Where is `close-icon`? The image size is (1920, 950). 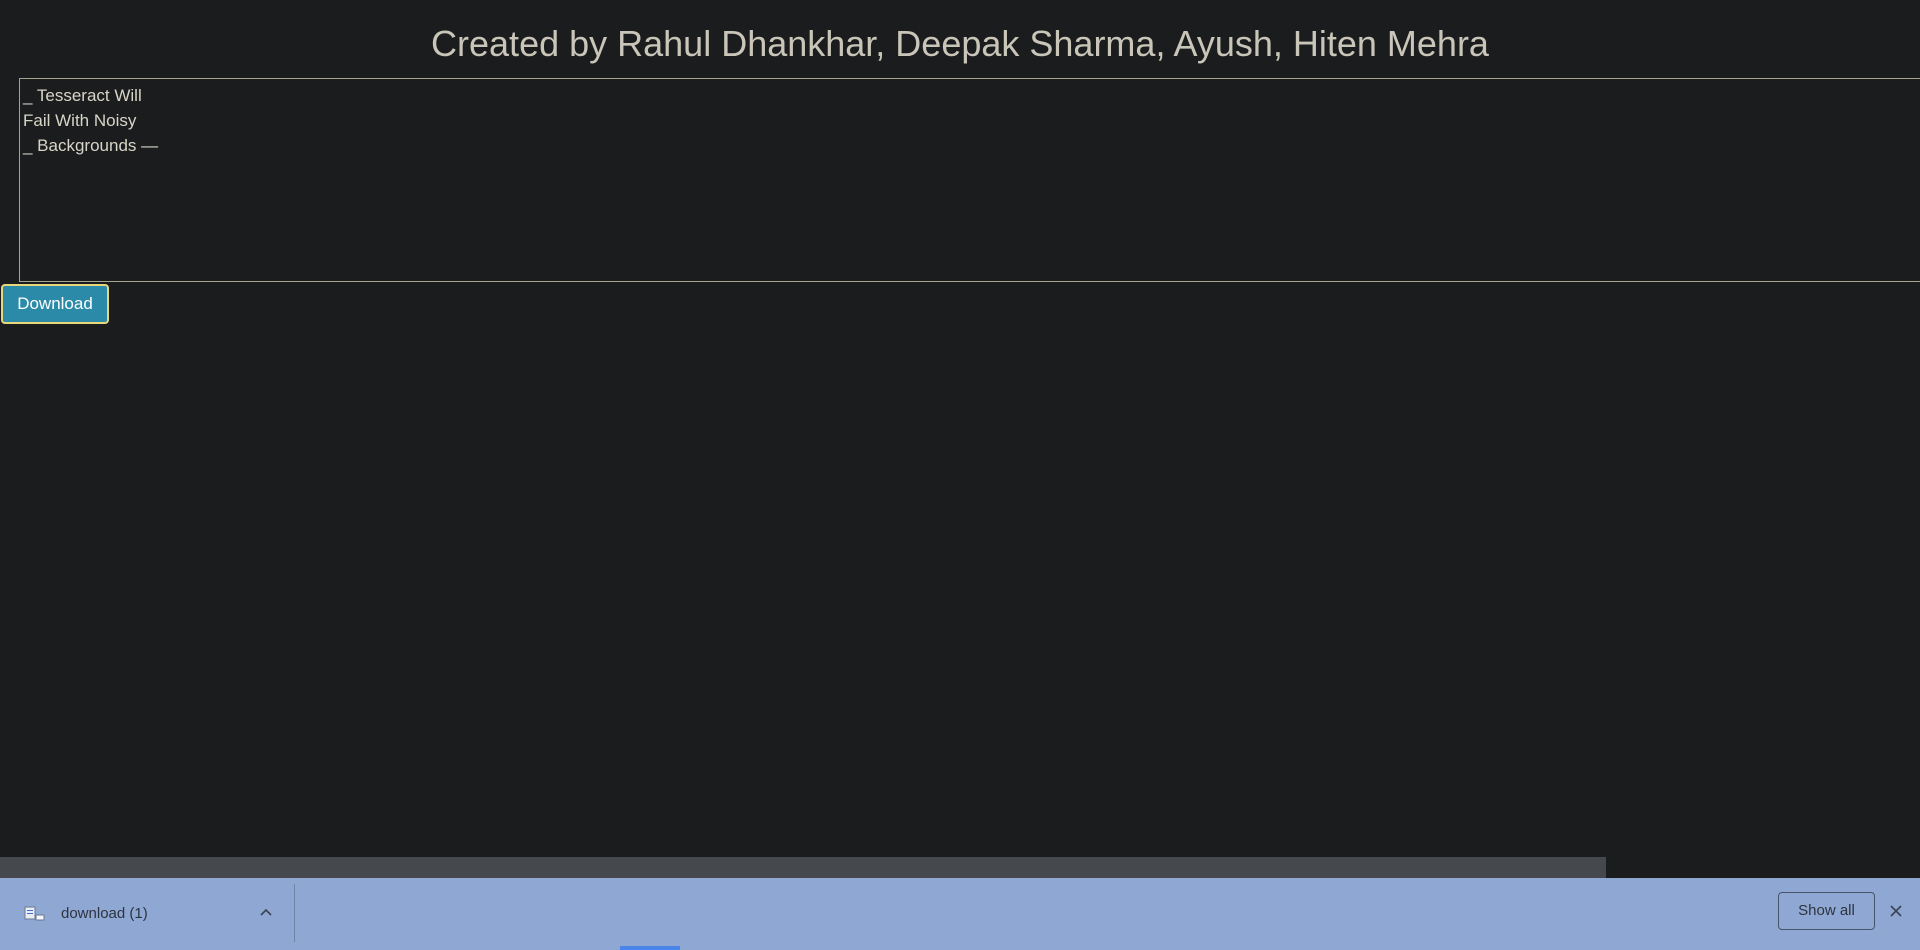
close-icon is located at coordinates (1896, 911).